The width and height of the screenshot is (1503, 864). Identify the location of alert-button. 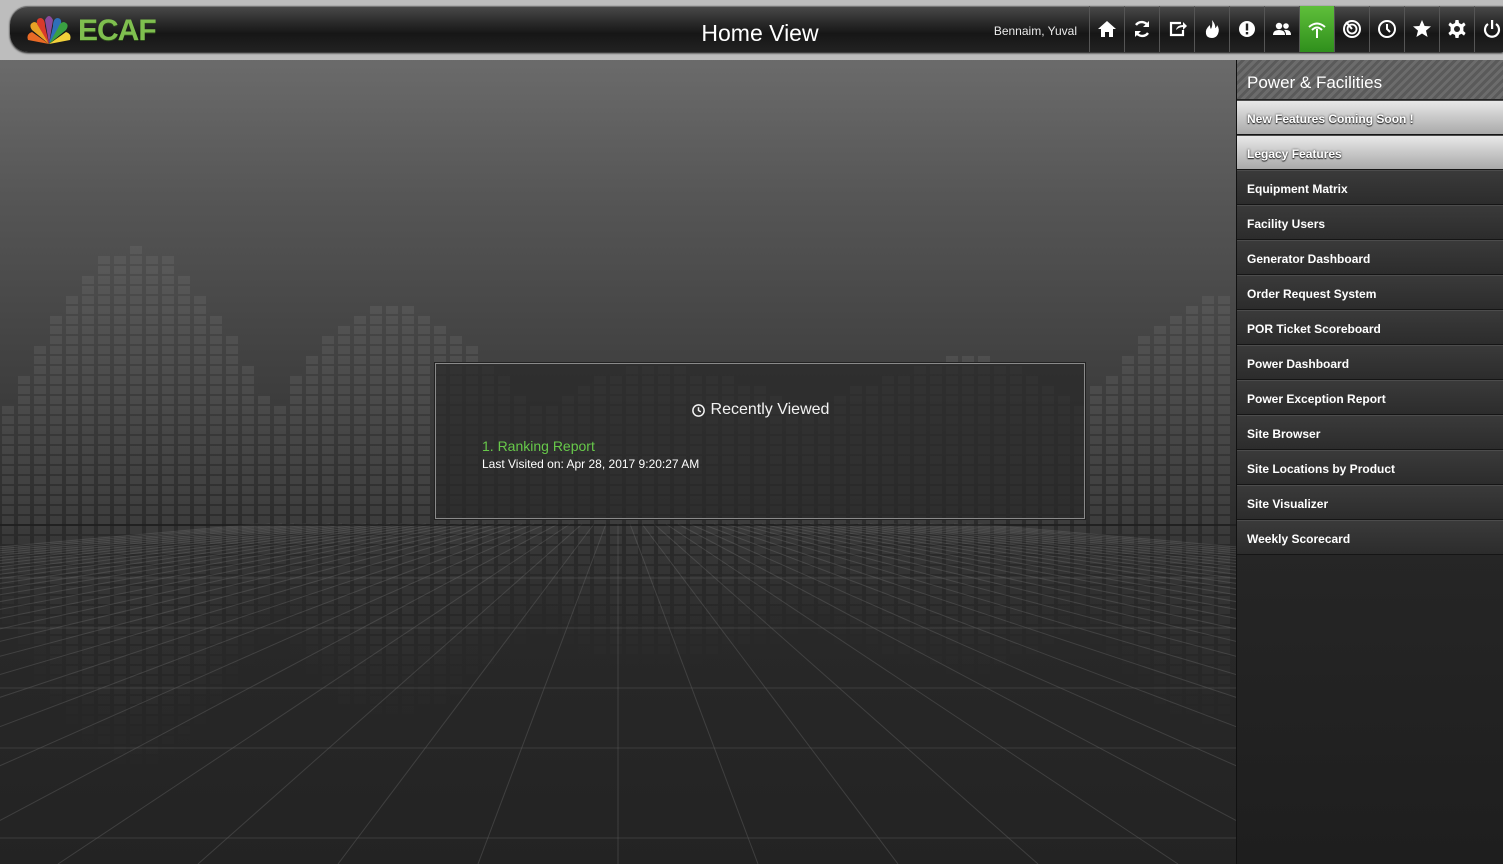
(1246, 29).